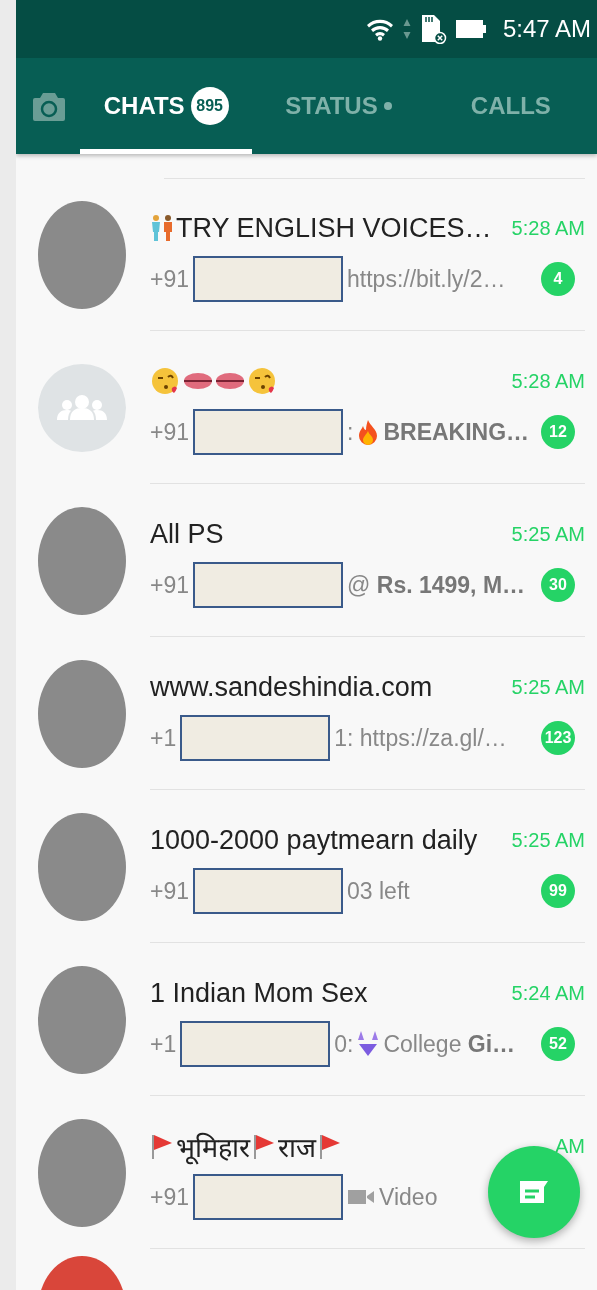  I want to click on kiss-emojis-icon, so click(214, 381).